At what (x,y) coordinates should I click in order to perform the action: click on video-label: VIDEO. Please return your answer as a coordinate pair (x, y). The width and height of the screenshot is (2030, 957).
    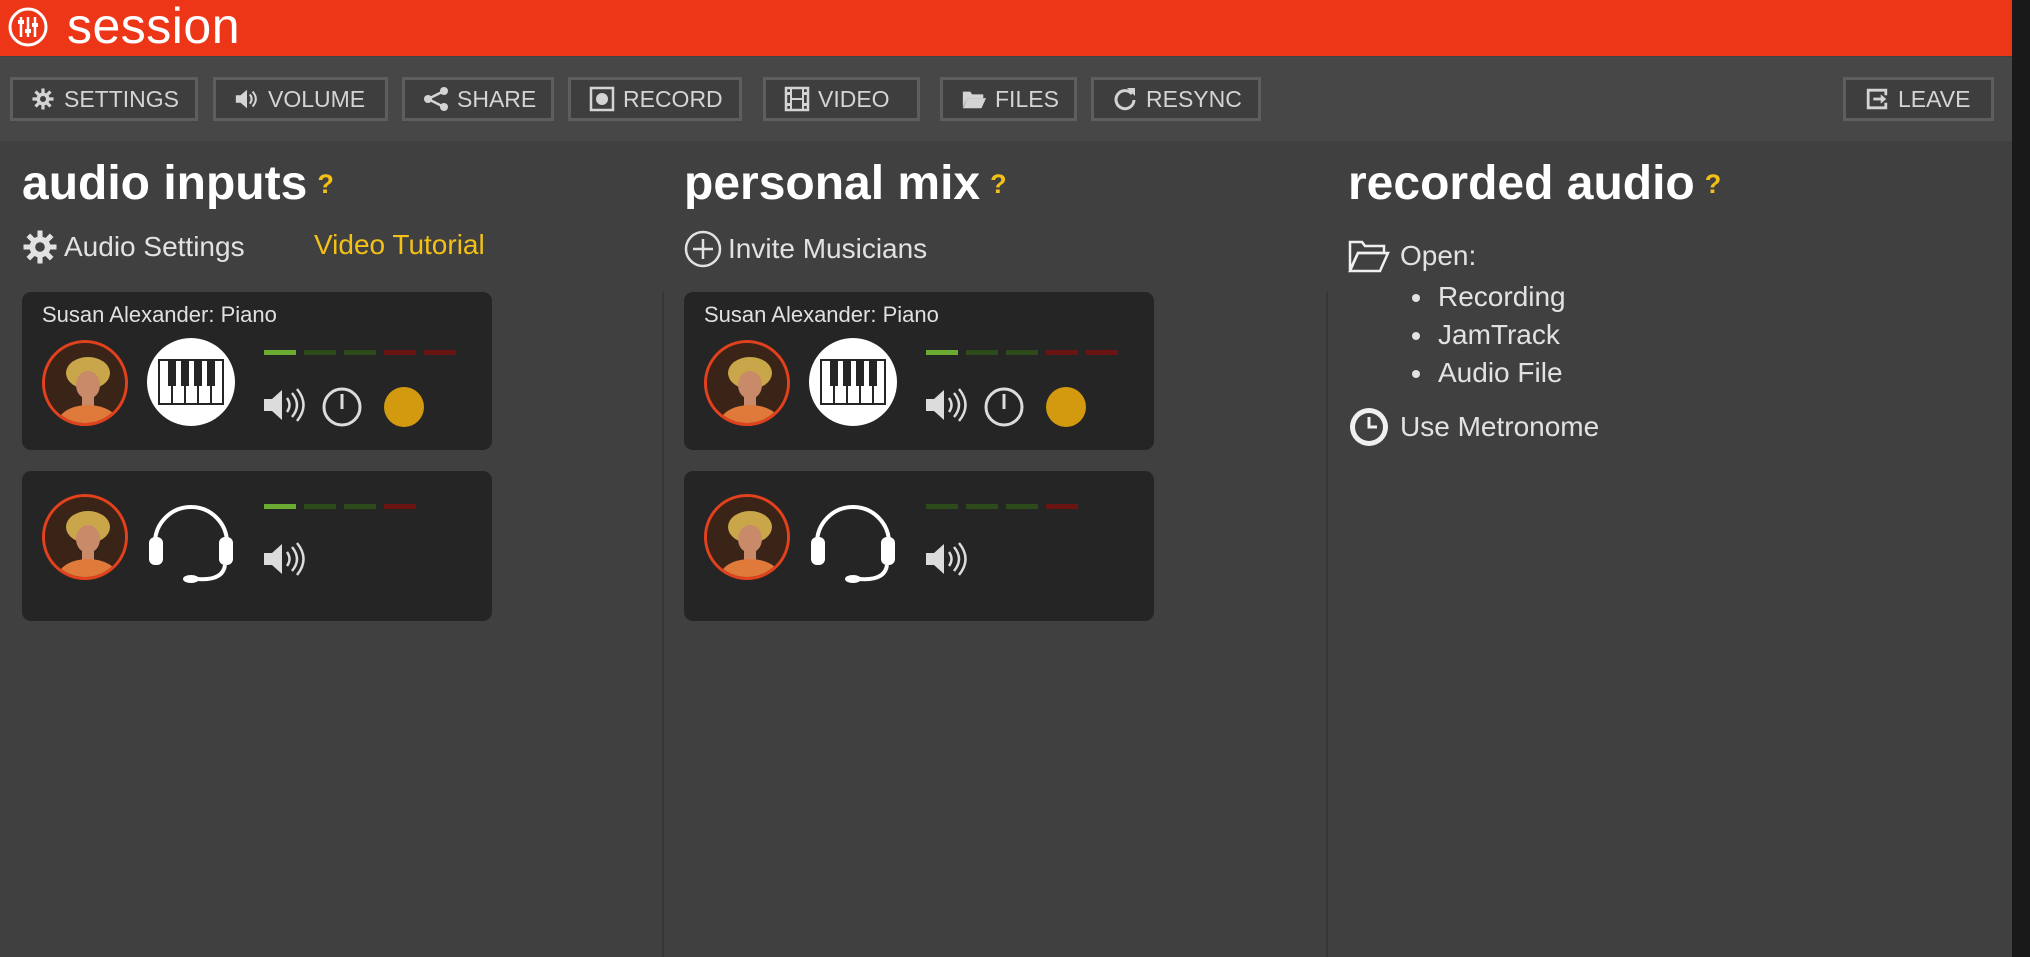
    Looking at the image, I should click on (854, 98).